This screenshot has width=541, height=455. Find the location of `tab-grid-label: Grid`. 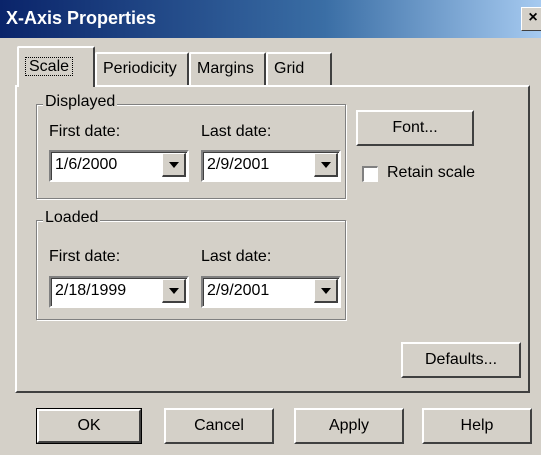

tab-grid-label: Grid is located at coordinates (289, 68).